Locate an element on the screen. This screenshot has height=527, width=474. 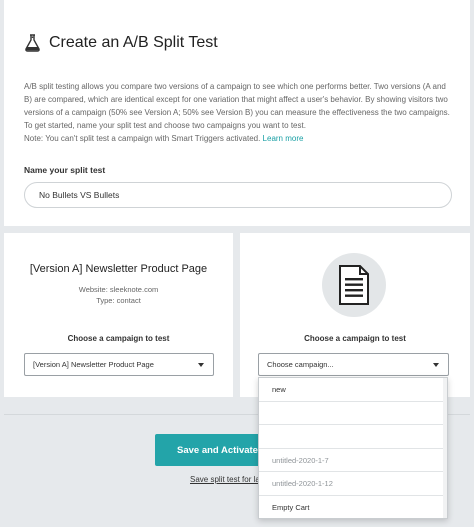
version-a-website: Website: sleeknote.com is located at coordinates (118, 289).